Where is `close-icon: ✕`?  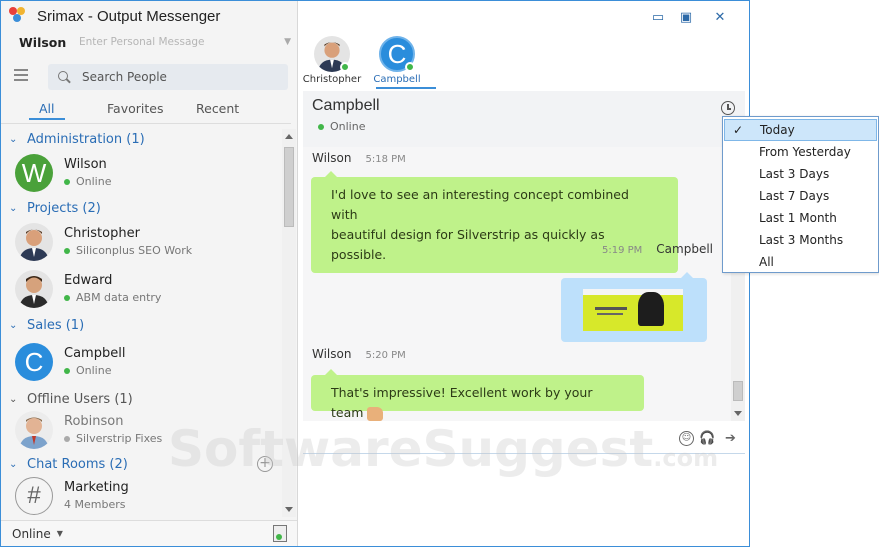
close-icon: ✕ is located at coordinates (720, 18).